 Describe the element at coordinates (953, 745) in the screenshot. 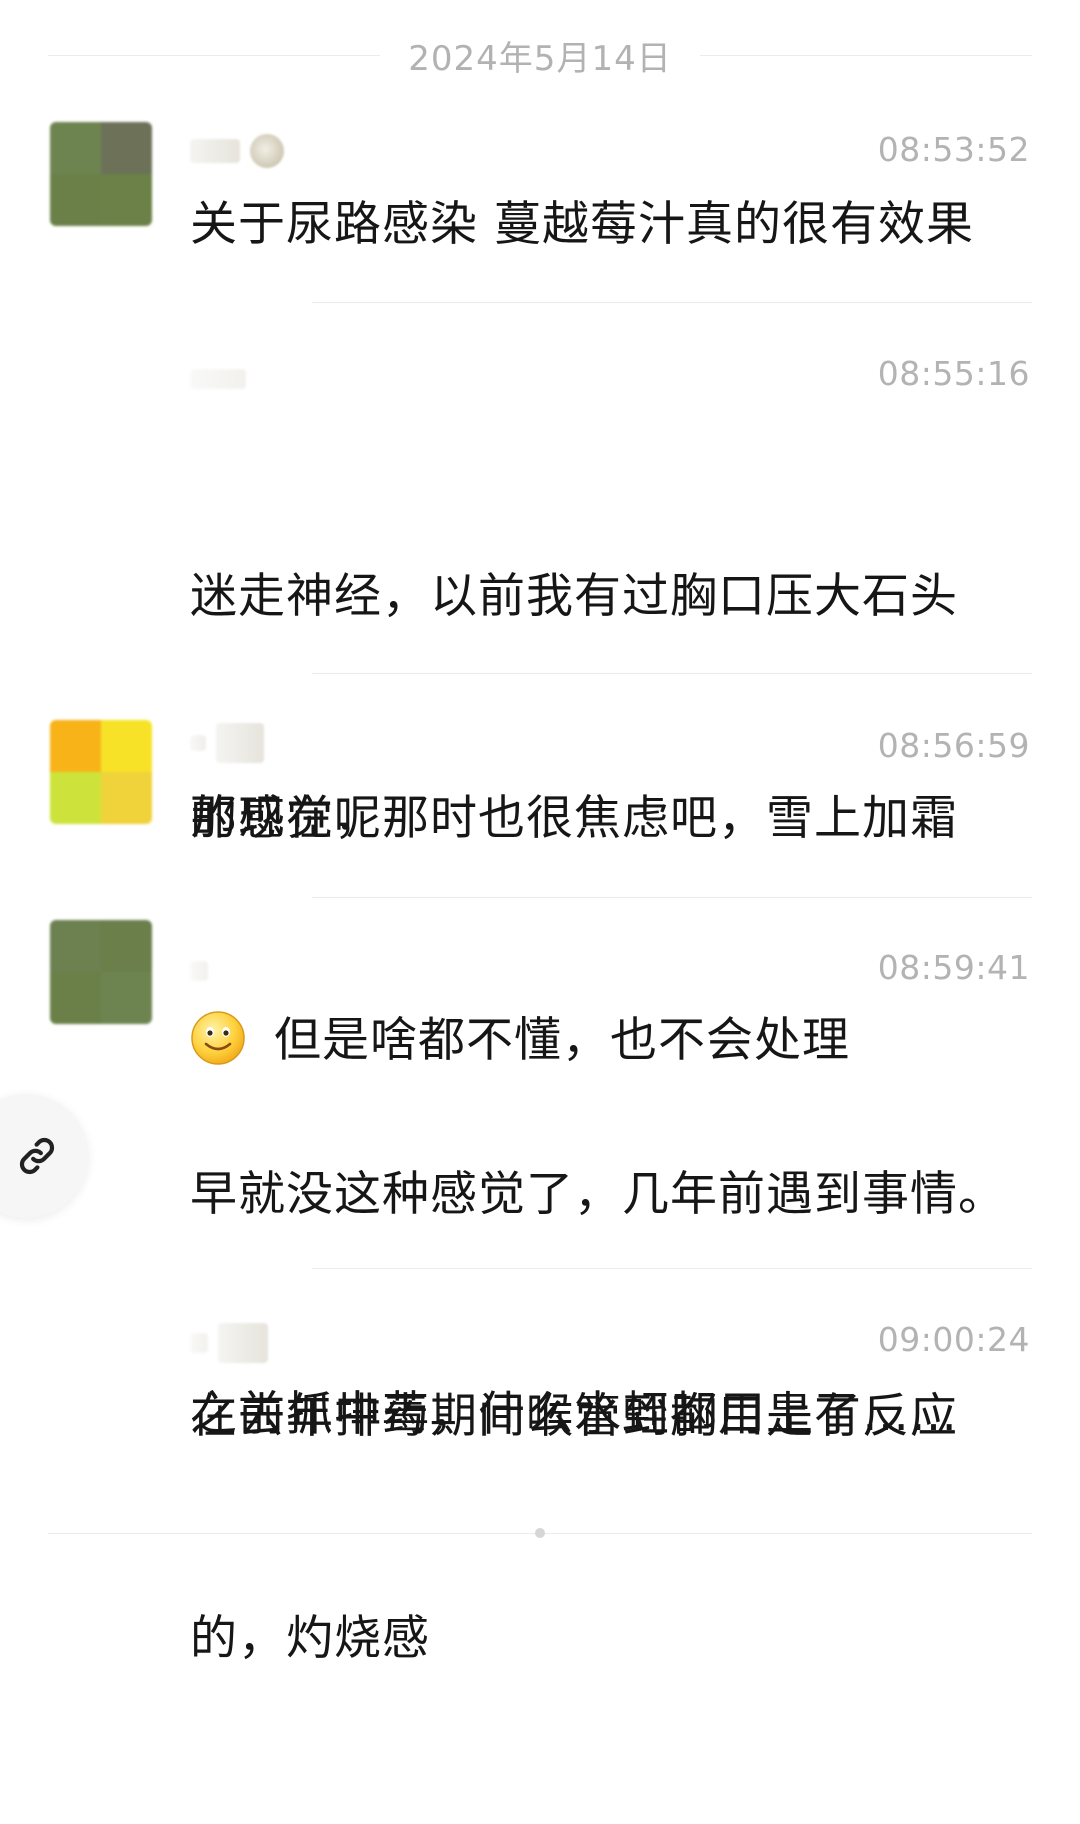

I see `message-time: 08:56:59` at that location.